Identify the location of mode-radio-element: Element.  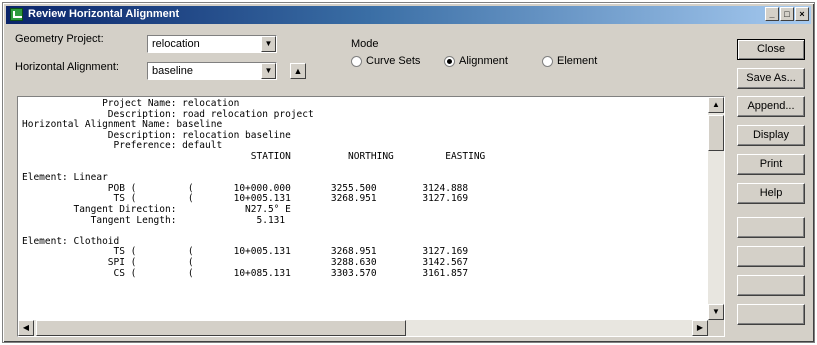
(569, 61).